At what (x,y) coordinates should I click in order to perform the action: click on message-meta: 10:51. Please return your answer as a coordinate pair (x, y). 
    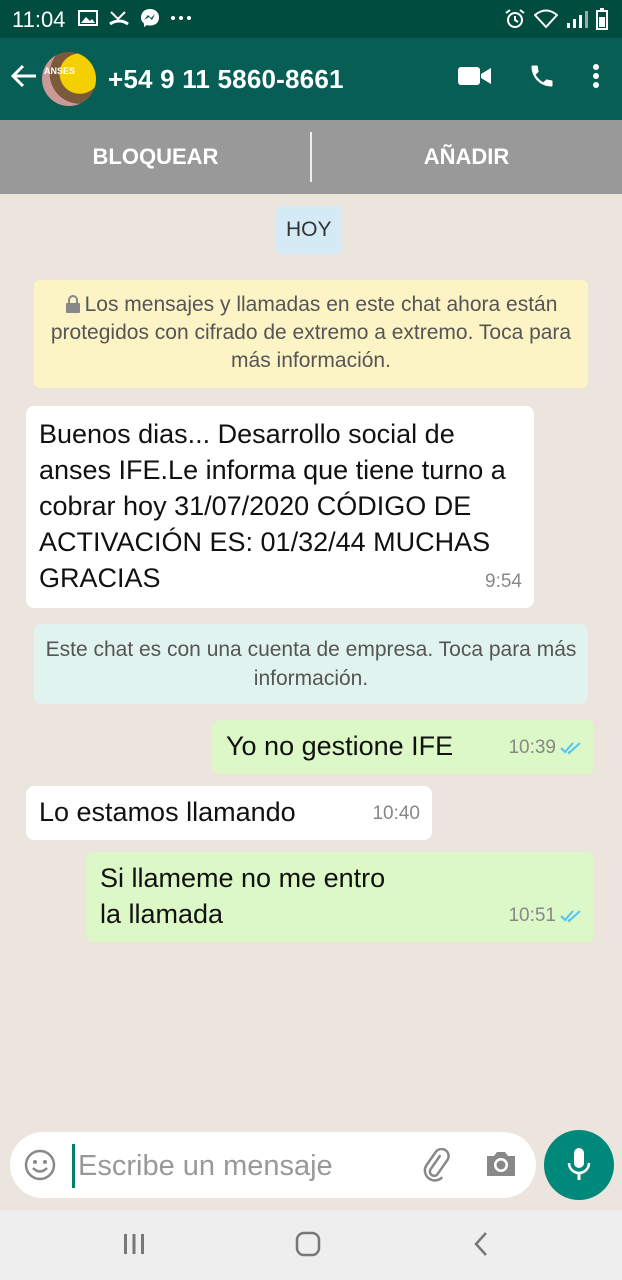
    Looking at the image, I should click on (545, 916).